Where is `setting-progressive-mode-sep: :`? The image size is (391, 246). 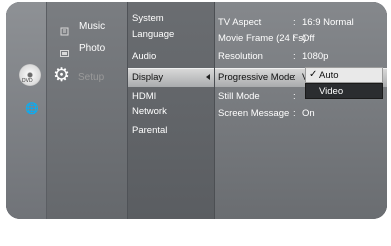 setting-progressive-mode-sep: : is located at coordinates (294, 77).